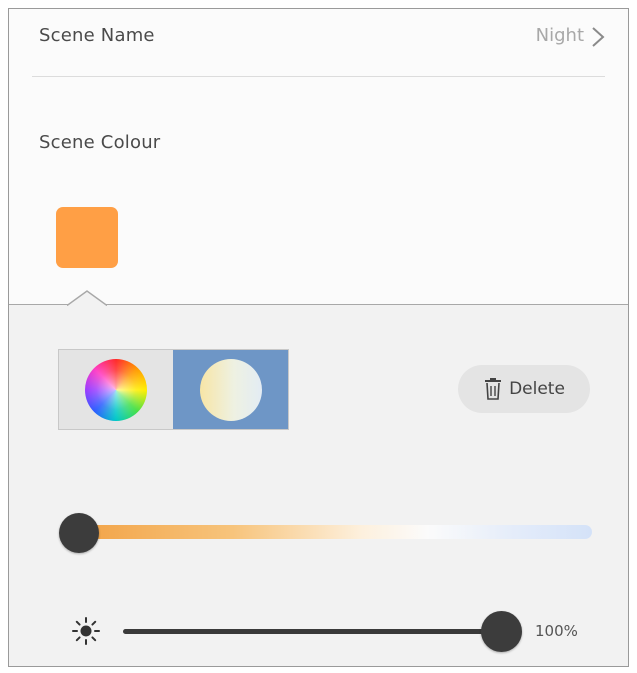 The image size is (637, 673). I want to click on scene-colour-label: Scene Colour, so click(100, 142).